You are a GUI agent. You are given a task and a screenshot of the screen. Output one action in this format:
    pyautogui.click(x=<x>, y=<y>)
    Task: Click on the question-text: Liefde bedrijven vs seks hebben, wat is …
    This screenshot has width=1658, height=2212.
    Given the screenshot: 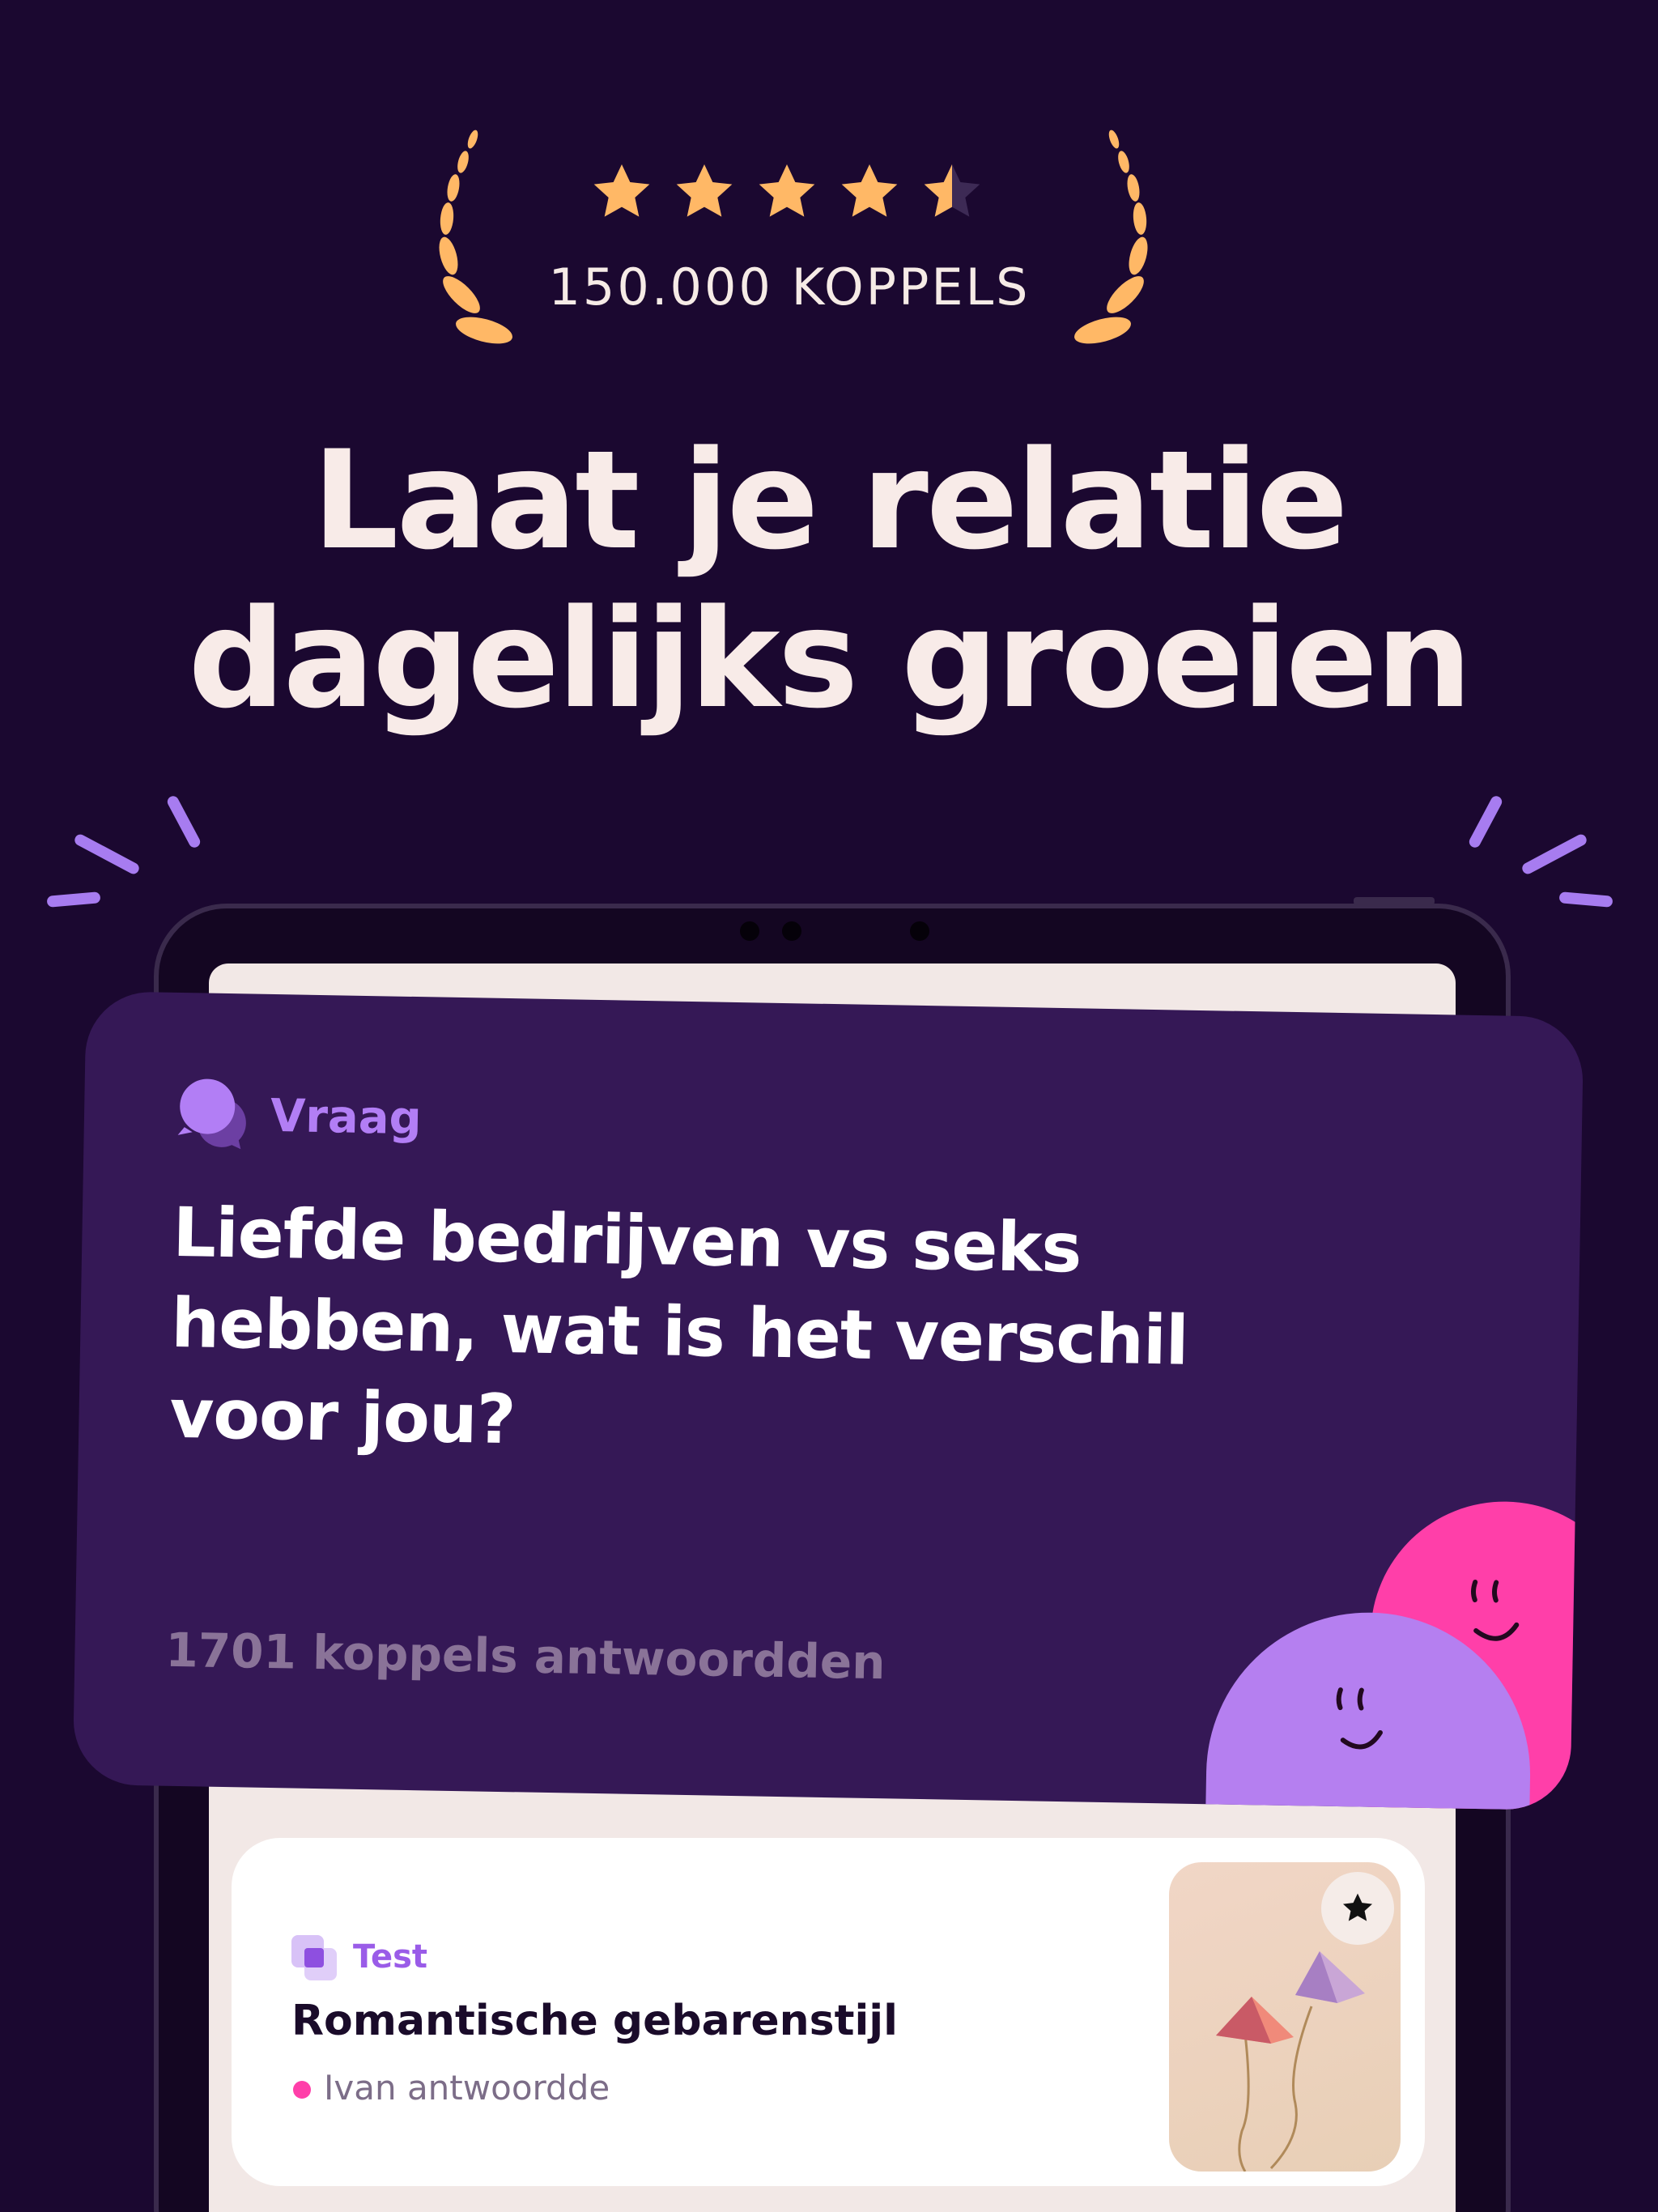 What is the action you would take?
    pyautogui.click(x=678, y=1326)
    